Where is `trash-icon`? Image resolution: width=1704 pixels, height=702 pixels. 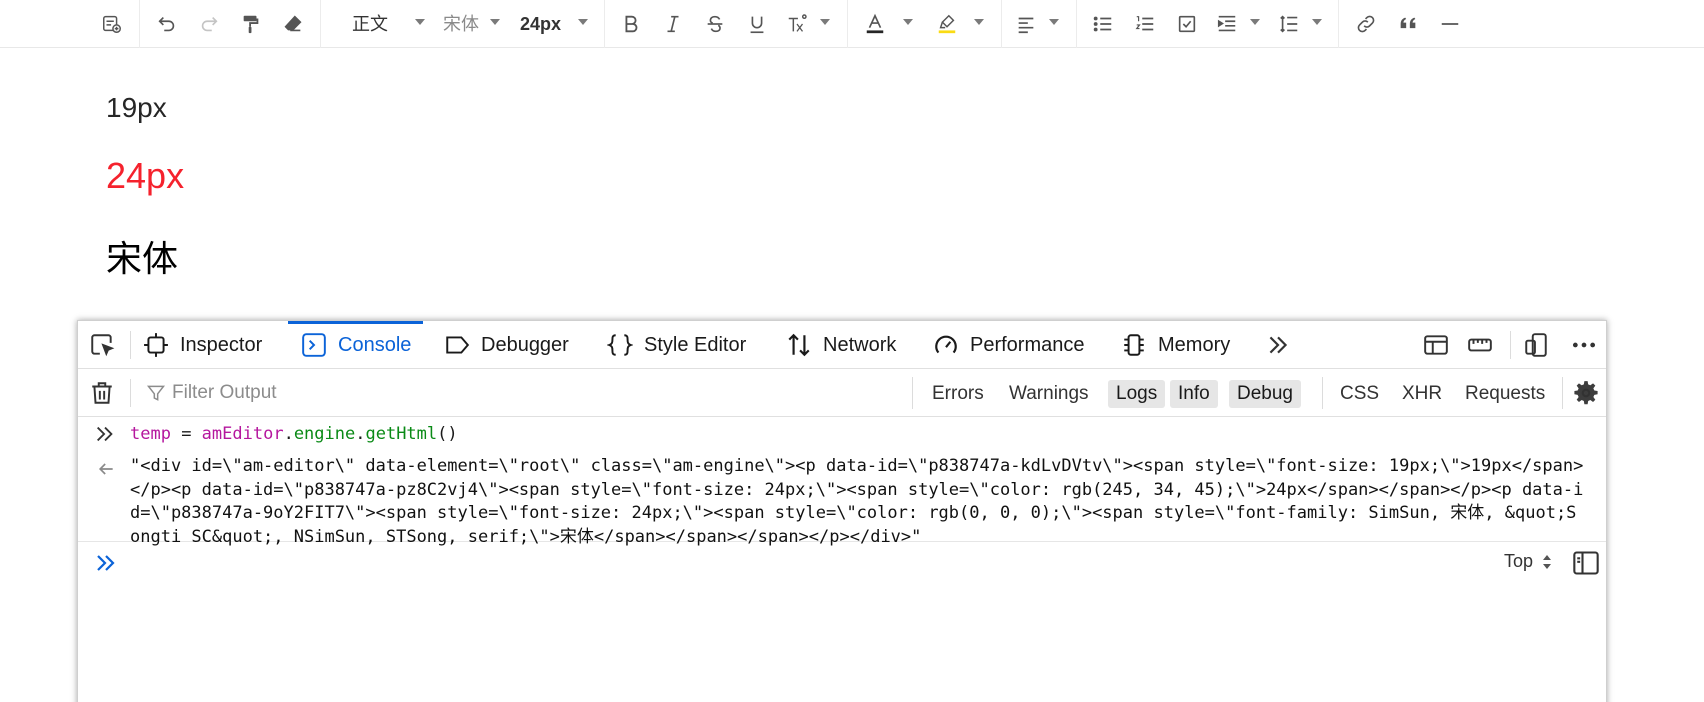 trash-icon is located at coordinates (102, 393).